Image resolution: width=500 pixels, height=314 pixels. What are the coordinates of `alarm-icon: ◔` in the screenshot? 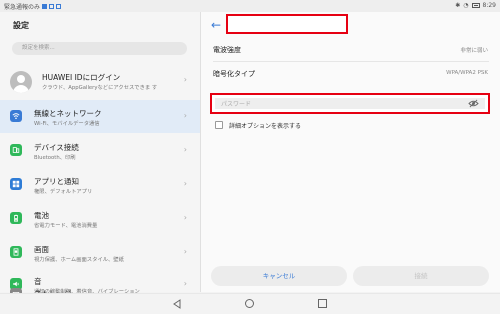 It's located at (466, 5).